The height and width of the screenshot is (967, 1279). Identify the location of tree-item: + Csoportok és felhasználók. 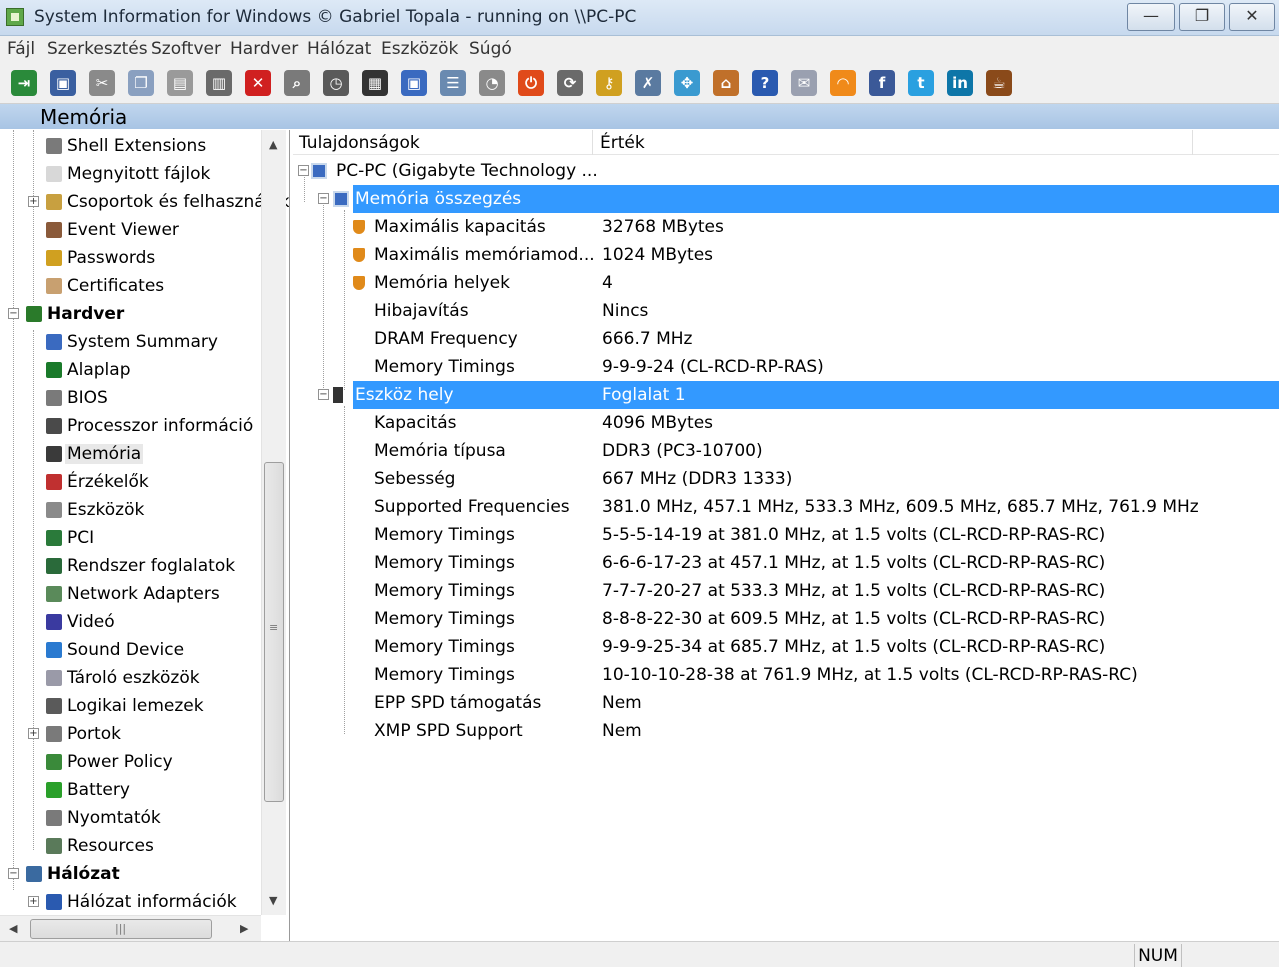
(144, 202).